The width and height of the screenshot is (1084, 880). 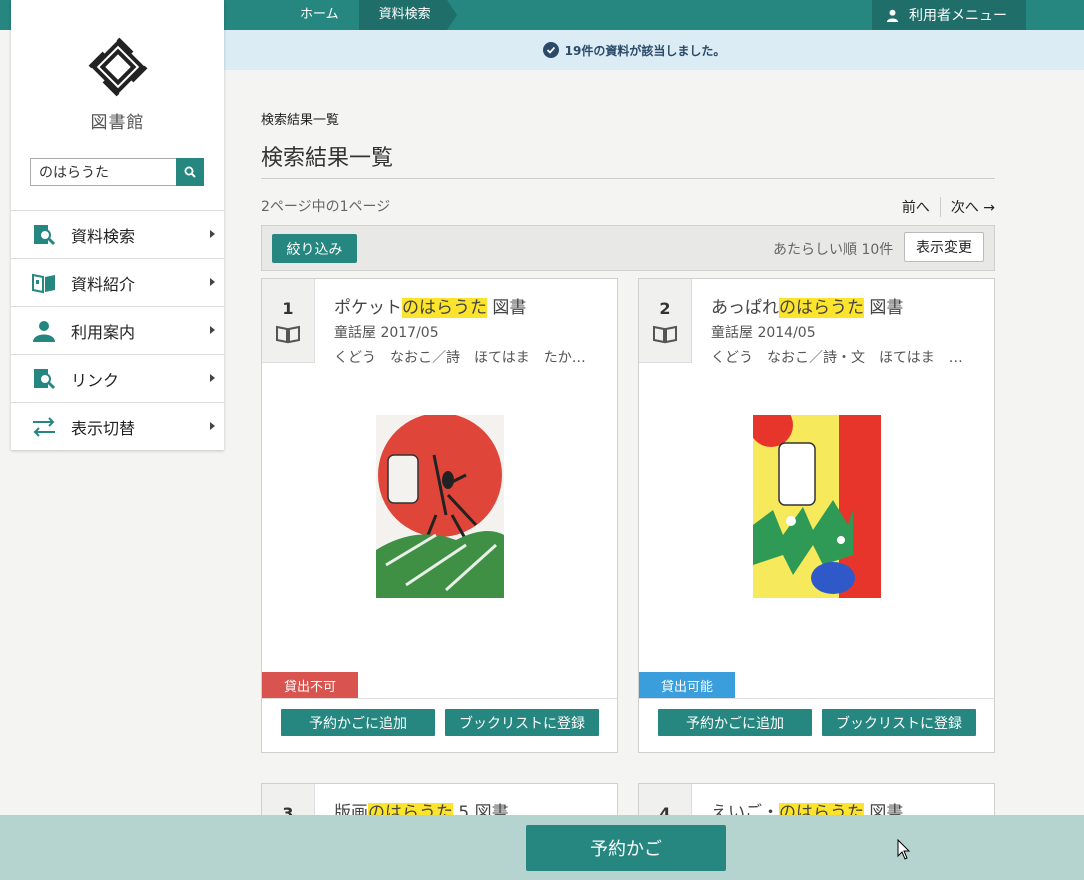 What do you see at coordinates (763, 333) in the screenshot?
I see `publisher-date: 童話屋 2014/05` at bounding box center [763, 333].